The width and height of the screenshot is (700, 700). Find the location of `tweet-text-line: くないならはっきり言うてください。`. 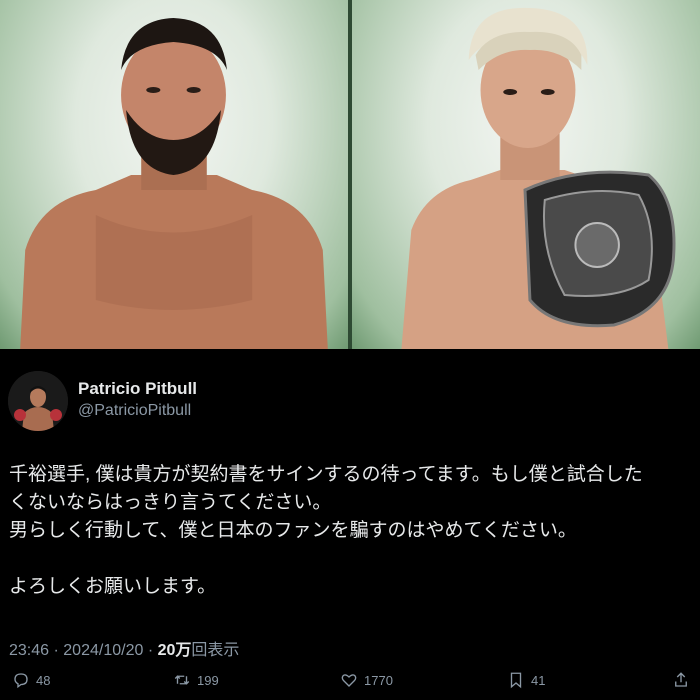

tweet-text-line: くないならはっきり言うてください。 is located at coordinates (170, 502).